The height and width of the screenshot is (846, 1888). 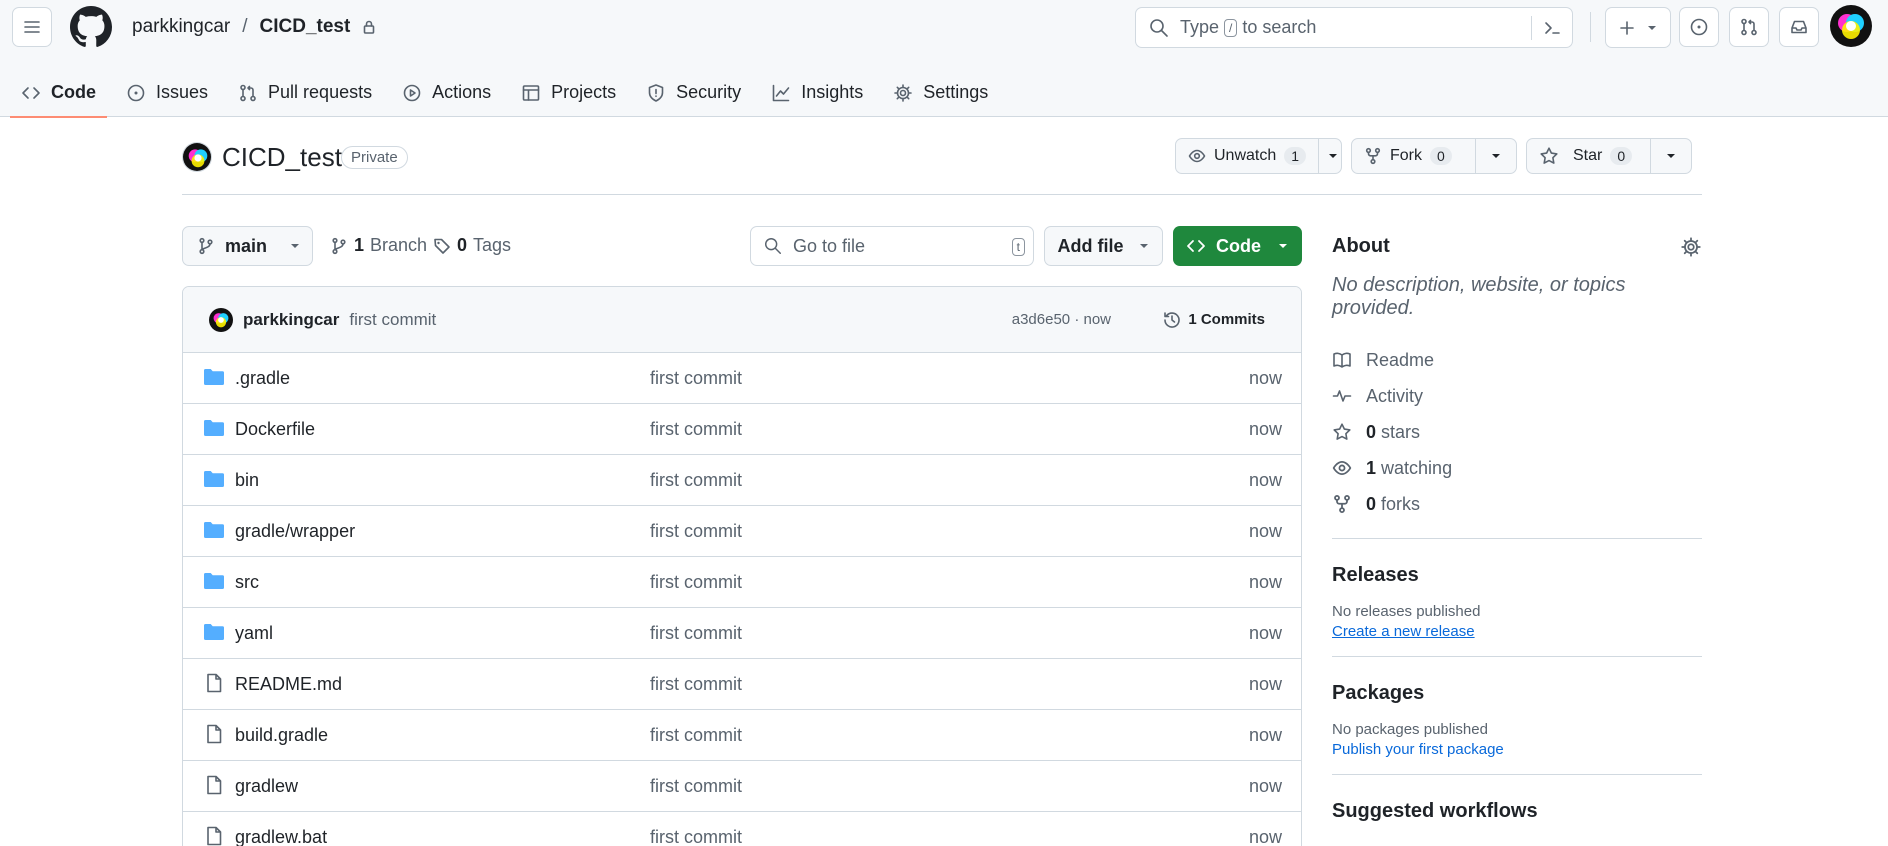 I want to click on tab-actions: Actions, so click(x=446, y=92).